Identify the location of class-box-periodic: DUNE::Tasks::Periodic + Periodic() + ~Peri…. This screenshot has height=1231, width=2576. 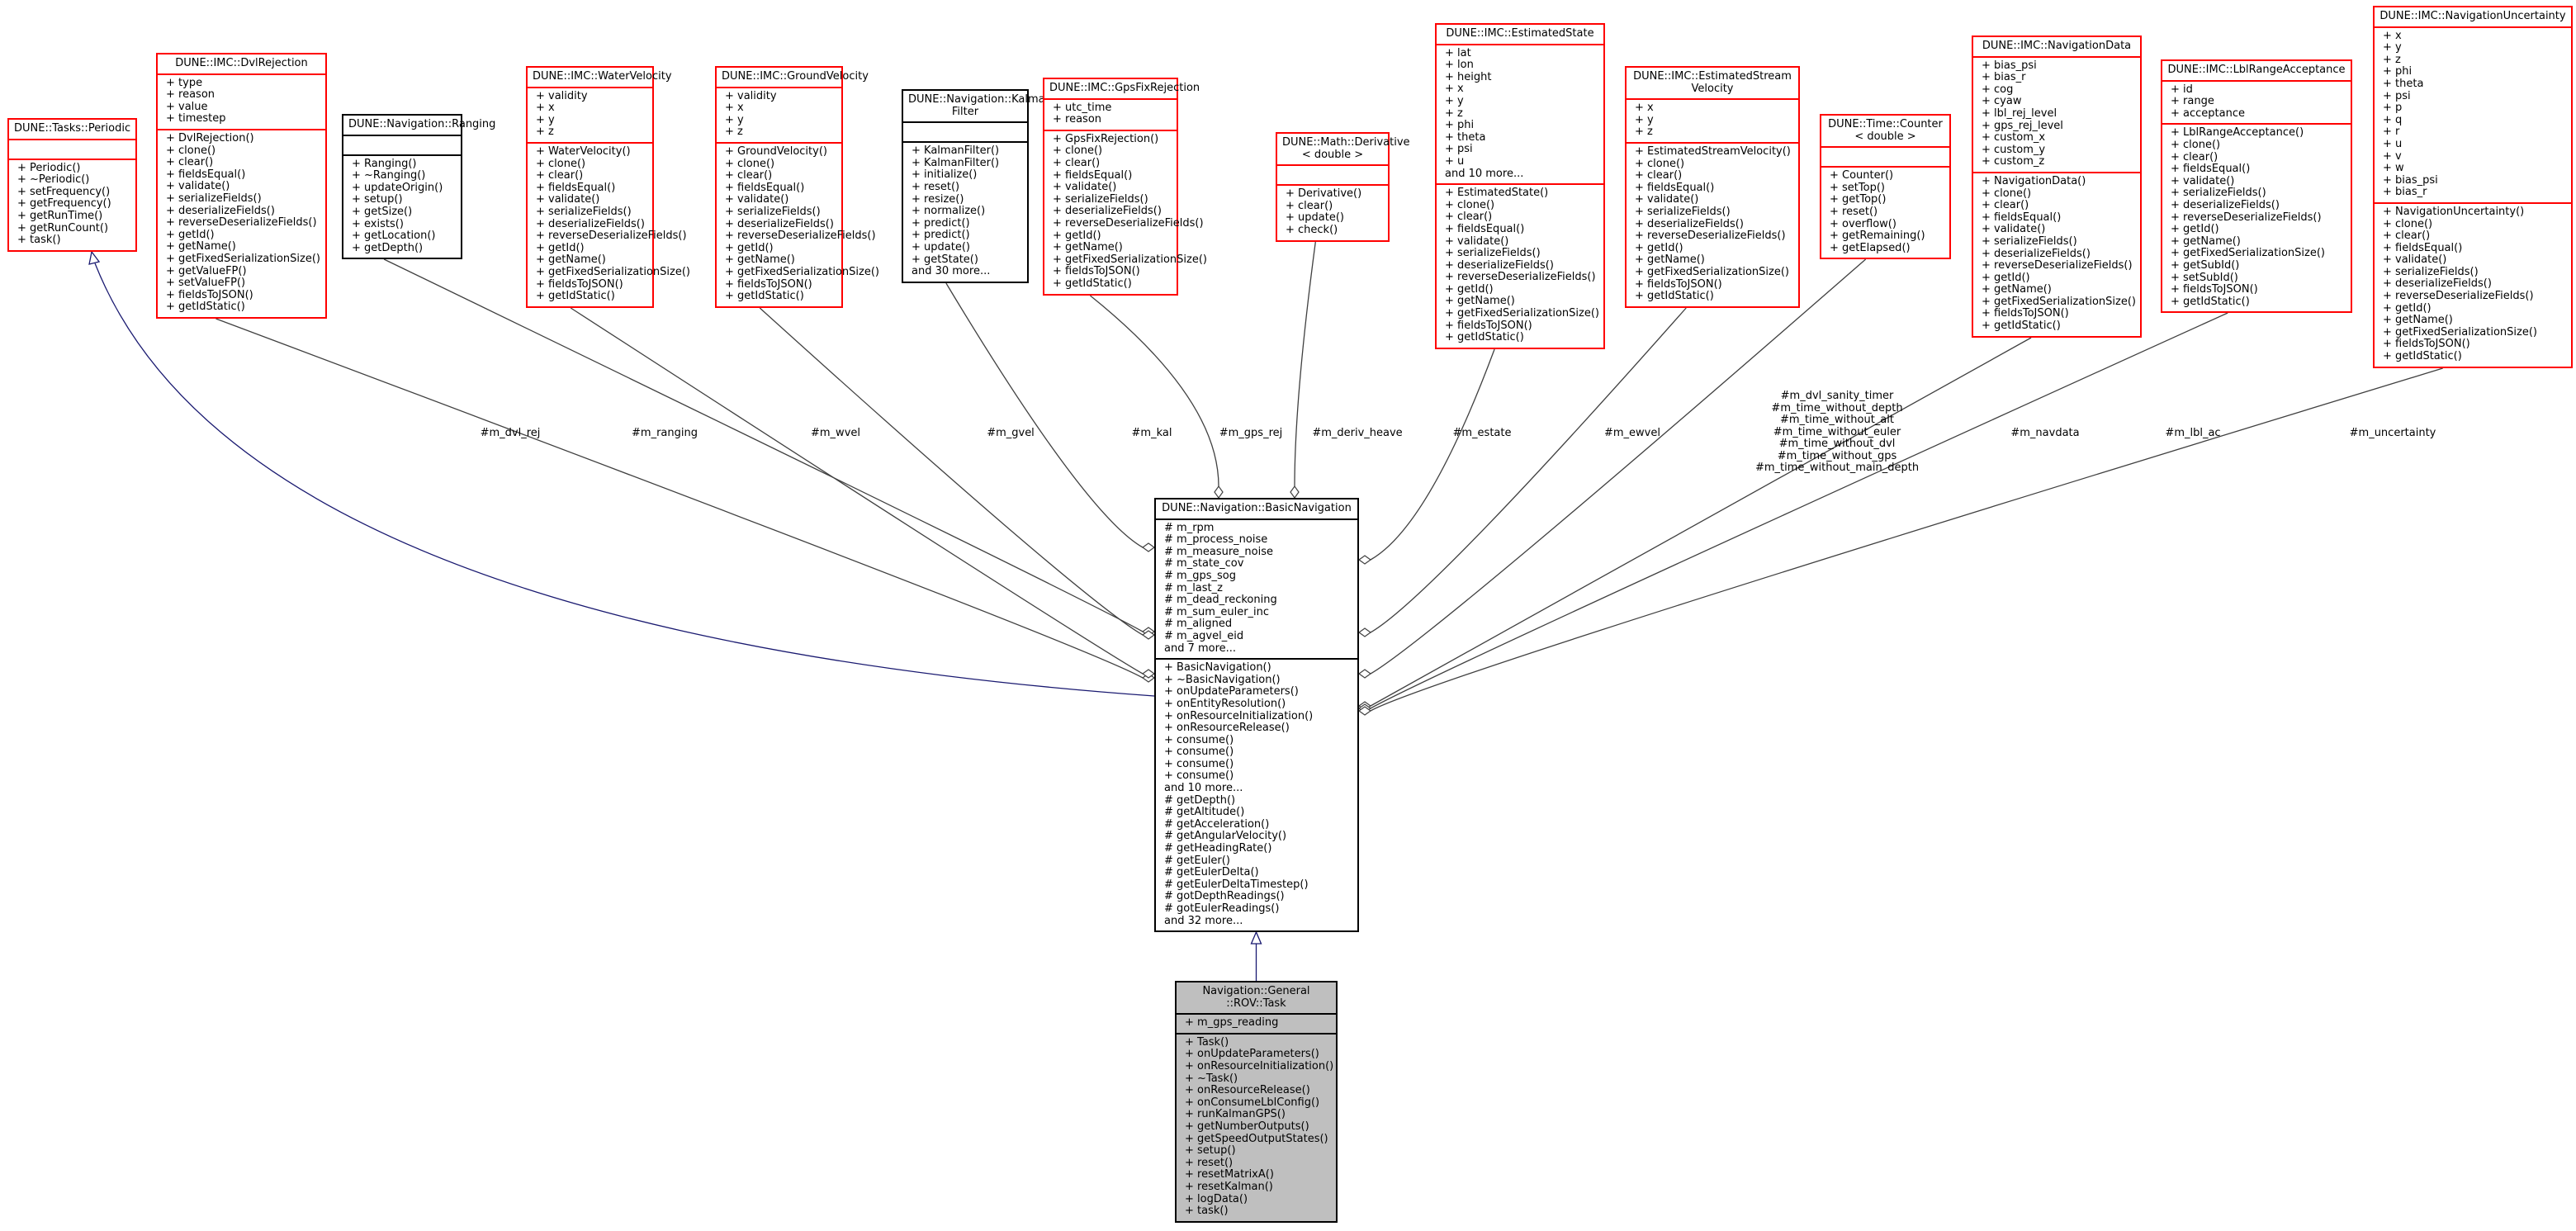
(72, 185).